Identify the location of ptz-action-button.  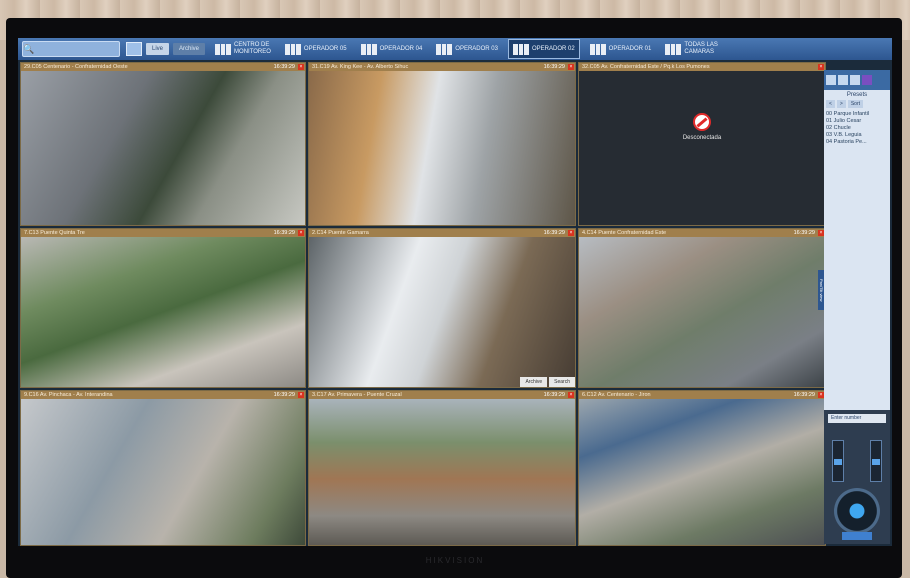
(857, 536).